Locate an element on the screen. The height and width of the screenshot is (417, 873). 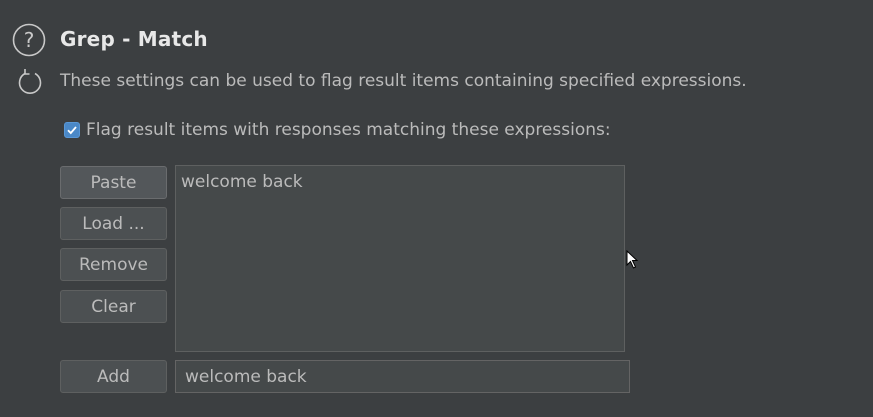
checkmark-icon is located at coordinates (72, 130).